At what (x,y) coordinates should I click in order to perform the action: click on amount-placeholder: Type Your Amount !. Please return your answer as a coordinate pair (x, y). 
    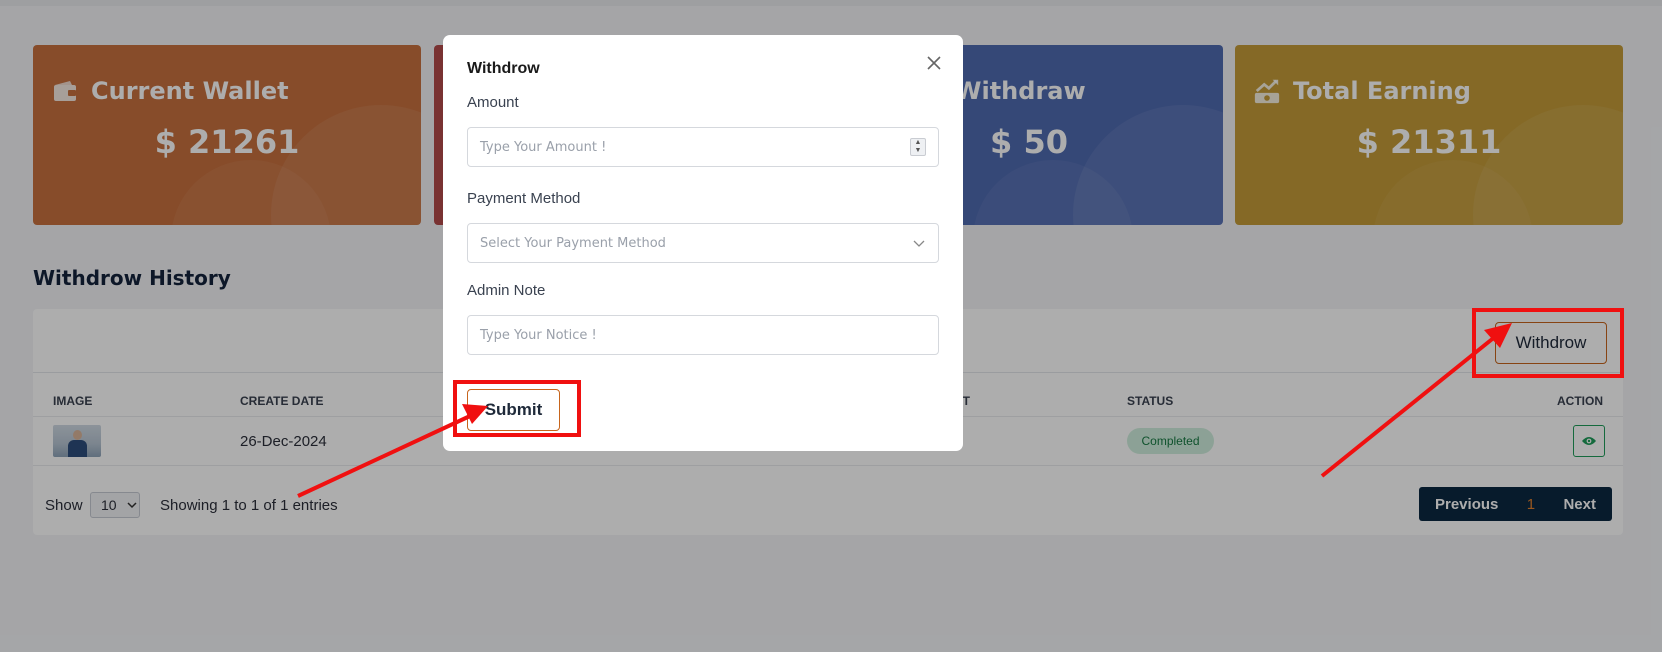
    Looking at the image, I should click on (543, 147).